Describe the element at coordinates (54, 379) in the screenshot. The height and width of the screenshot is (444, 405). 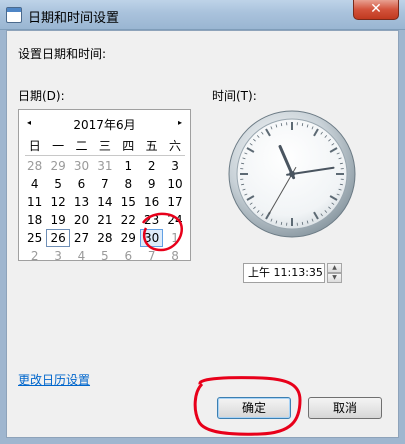
I see `change-calendar-settings-link: 更改日历设置` at that location.